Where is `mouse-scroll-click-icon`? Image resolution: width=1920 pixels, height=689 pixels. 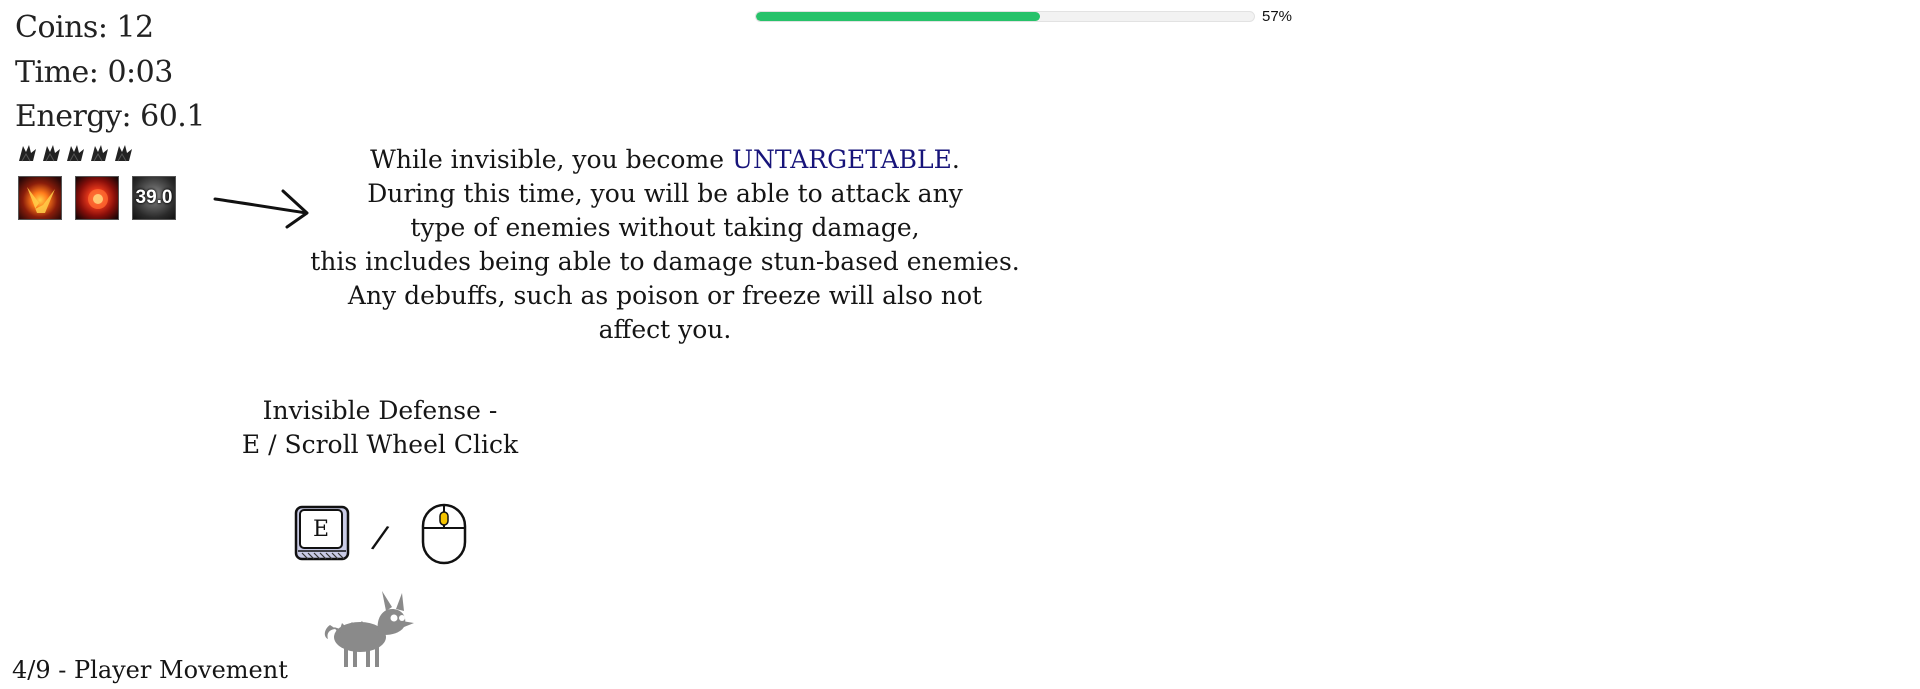 mouse-scroll-click-icon is located at coordinates (444, 534).